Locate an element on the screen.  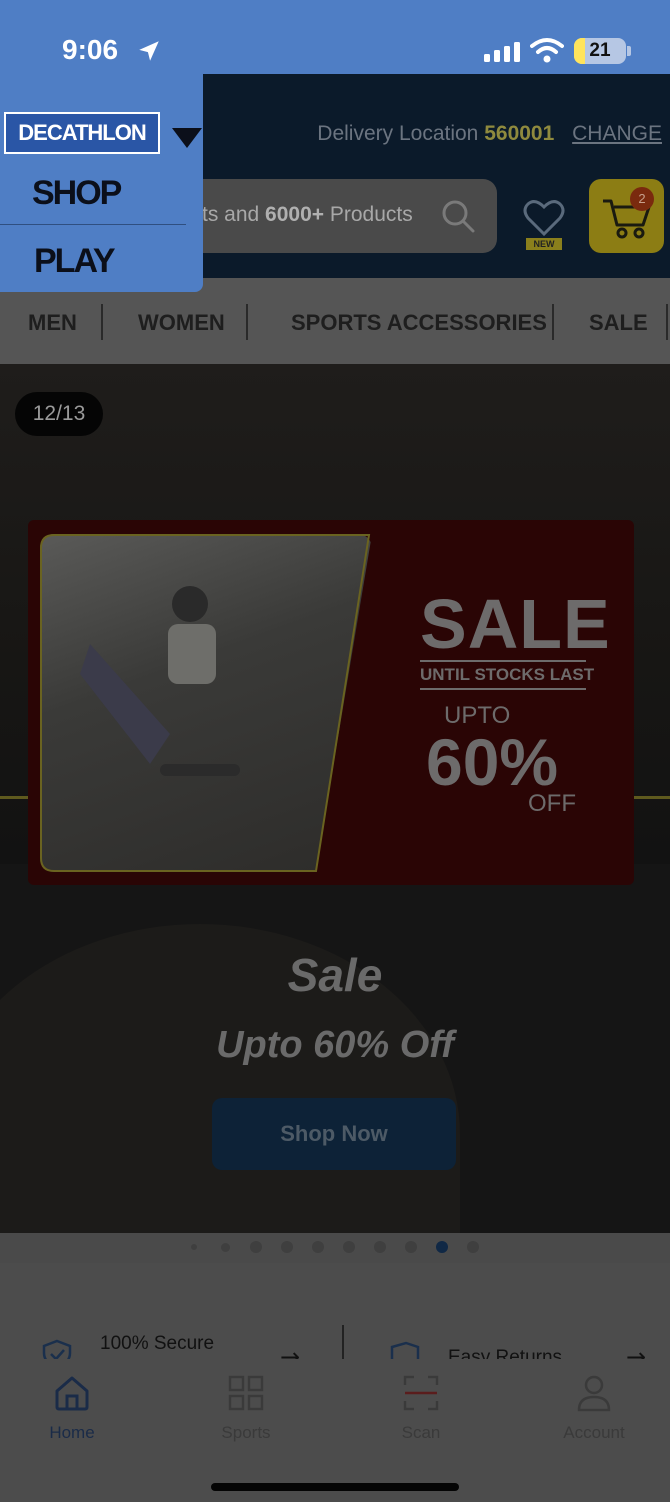
banner-percent-text: 60% is located at coordinates (492, 762).